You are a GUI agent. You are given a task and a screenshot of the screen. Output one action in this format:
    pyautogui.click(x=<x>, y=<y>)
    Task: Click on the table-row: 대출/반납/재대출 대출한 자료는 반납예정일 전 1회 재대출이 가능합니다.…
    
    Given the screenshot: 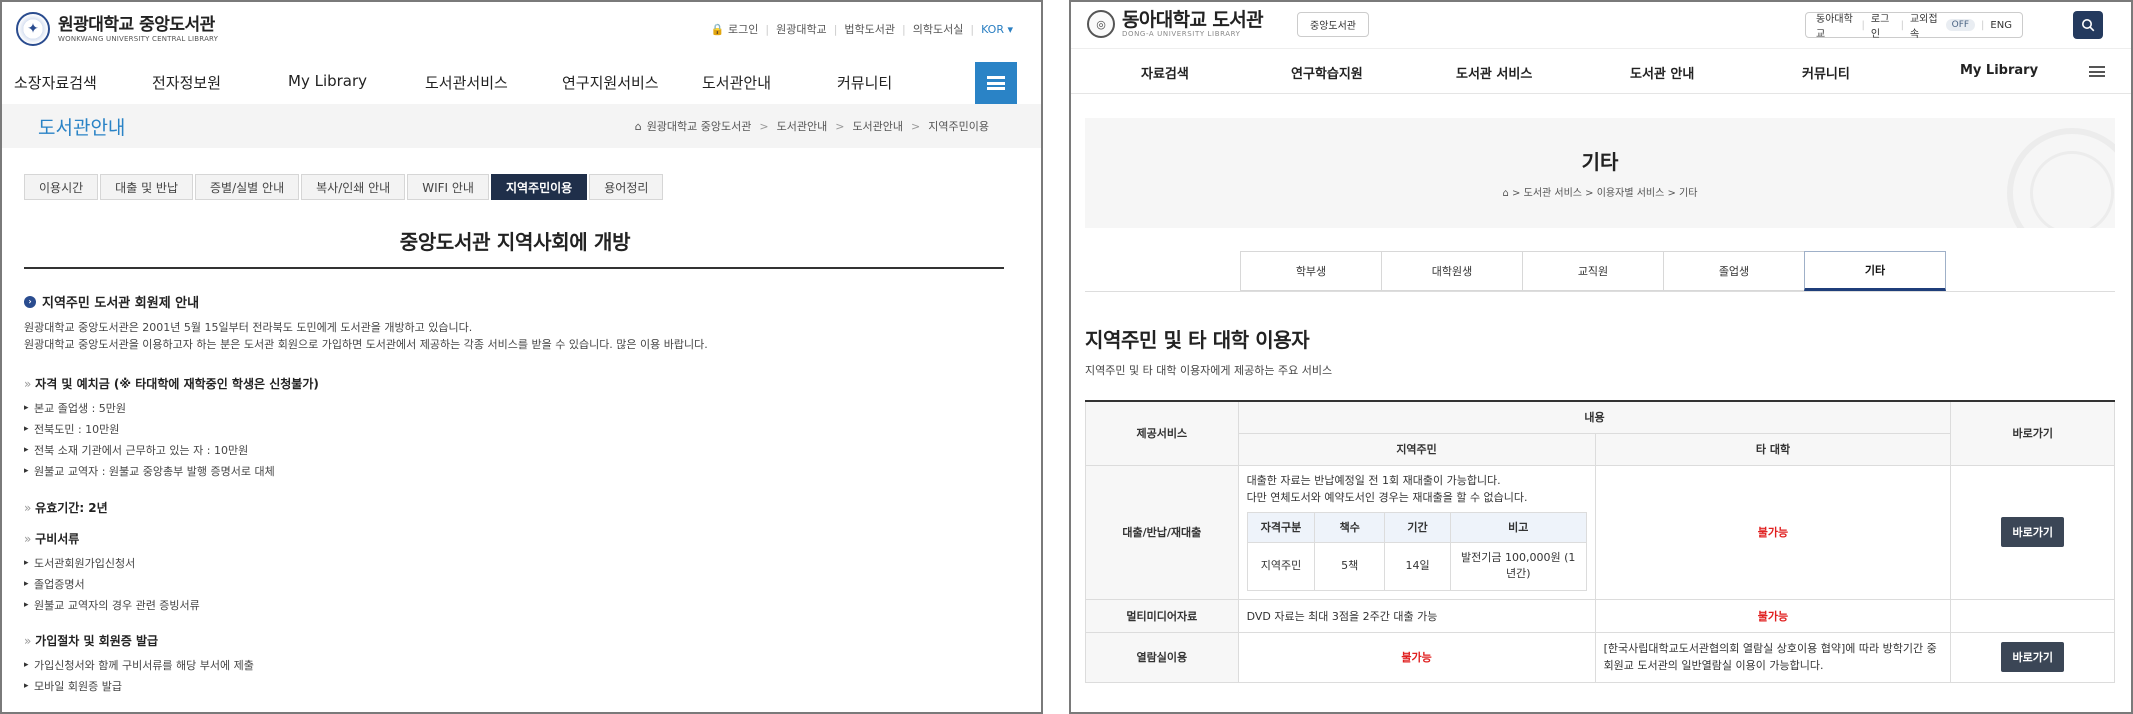 What is the action you would take?
    pyautogui.click(x=1600, y=532)
    